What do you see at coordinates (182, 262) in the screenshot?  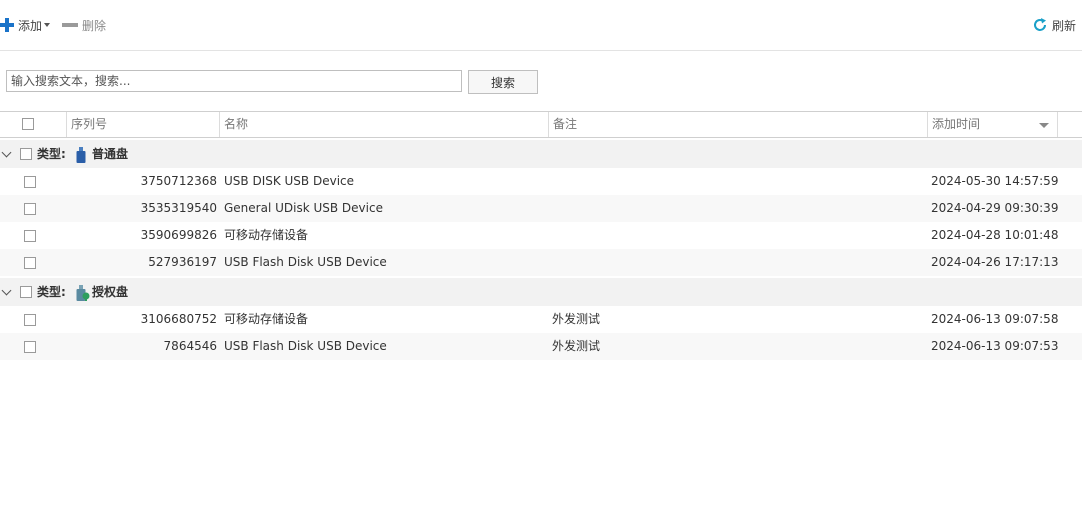 I see `cell-serial: 527936197` at bounding box center [182, 262].